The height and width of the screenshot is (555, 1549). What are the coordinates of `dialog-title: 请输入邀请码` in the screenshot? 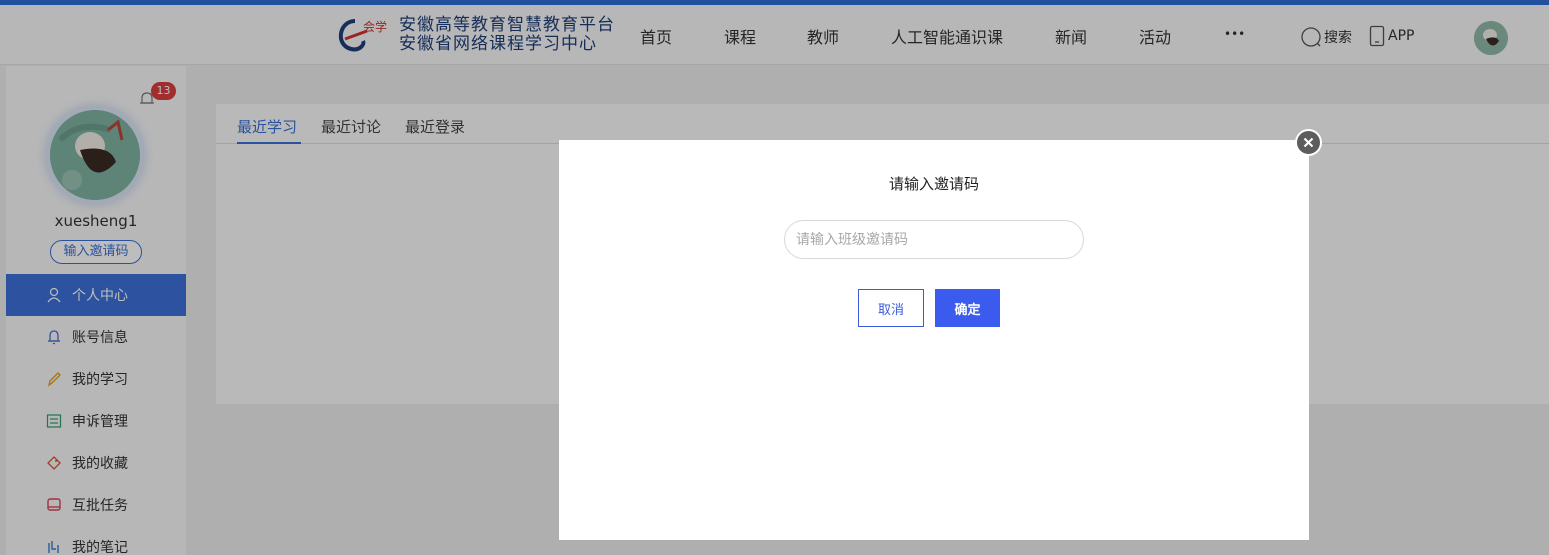 It's located at (933, 184).